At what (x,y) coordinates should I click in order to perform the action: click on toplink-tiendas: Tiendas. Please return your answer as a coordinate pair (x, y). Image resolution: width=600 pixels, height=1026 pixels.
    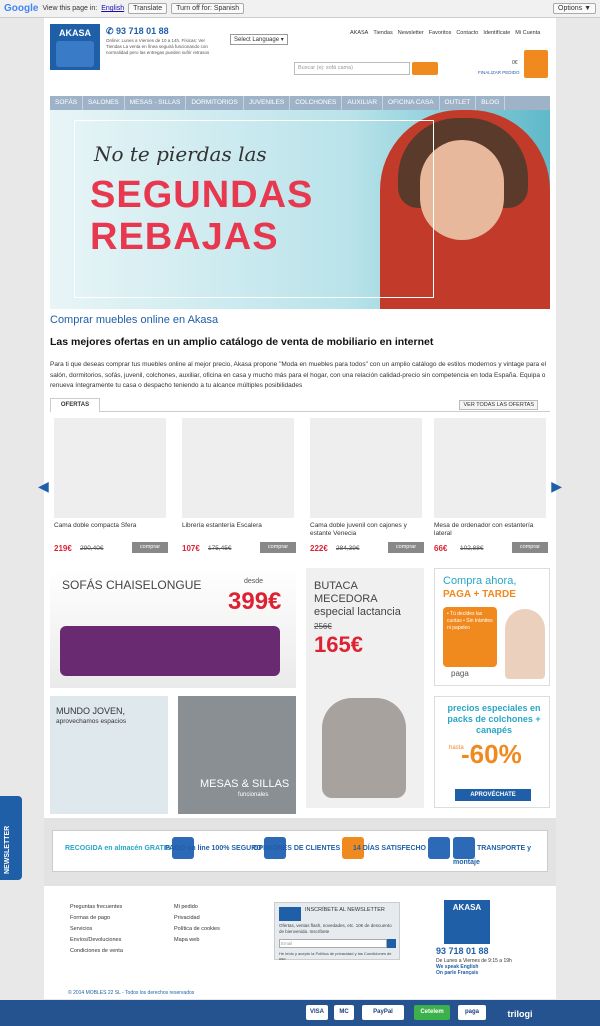
    Looking at the image, I should click on (382, 33).